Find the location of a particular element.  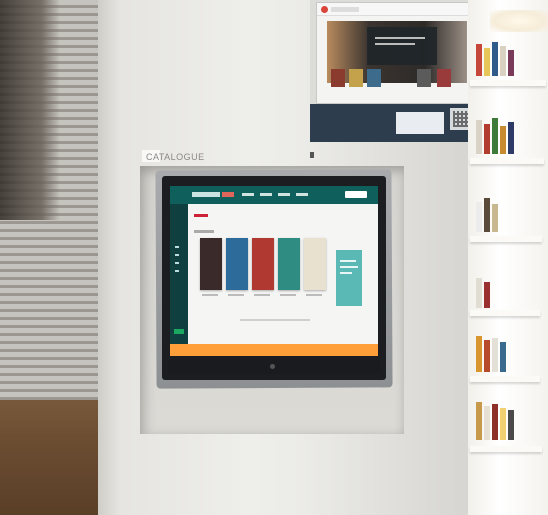

catalogue-sign: CATALOGUE is located at coordinates (175, 157).